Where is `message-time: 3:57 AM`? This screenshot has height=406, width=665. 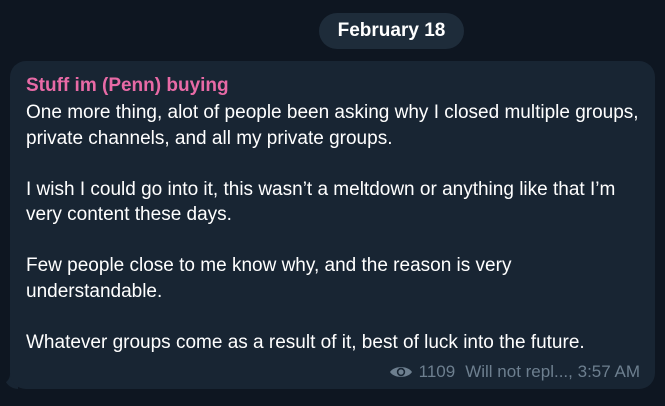
message-time: 3:57 AM is located at coordinates (608, 371).